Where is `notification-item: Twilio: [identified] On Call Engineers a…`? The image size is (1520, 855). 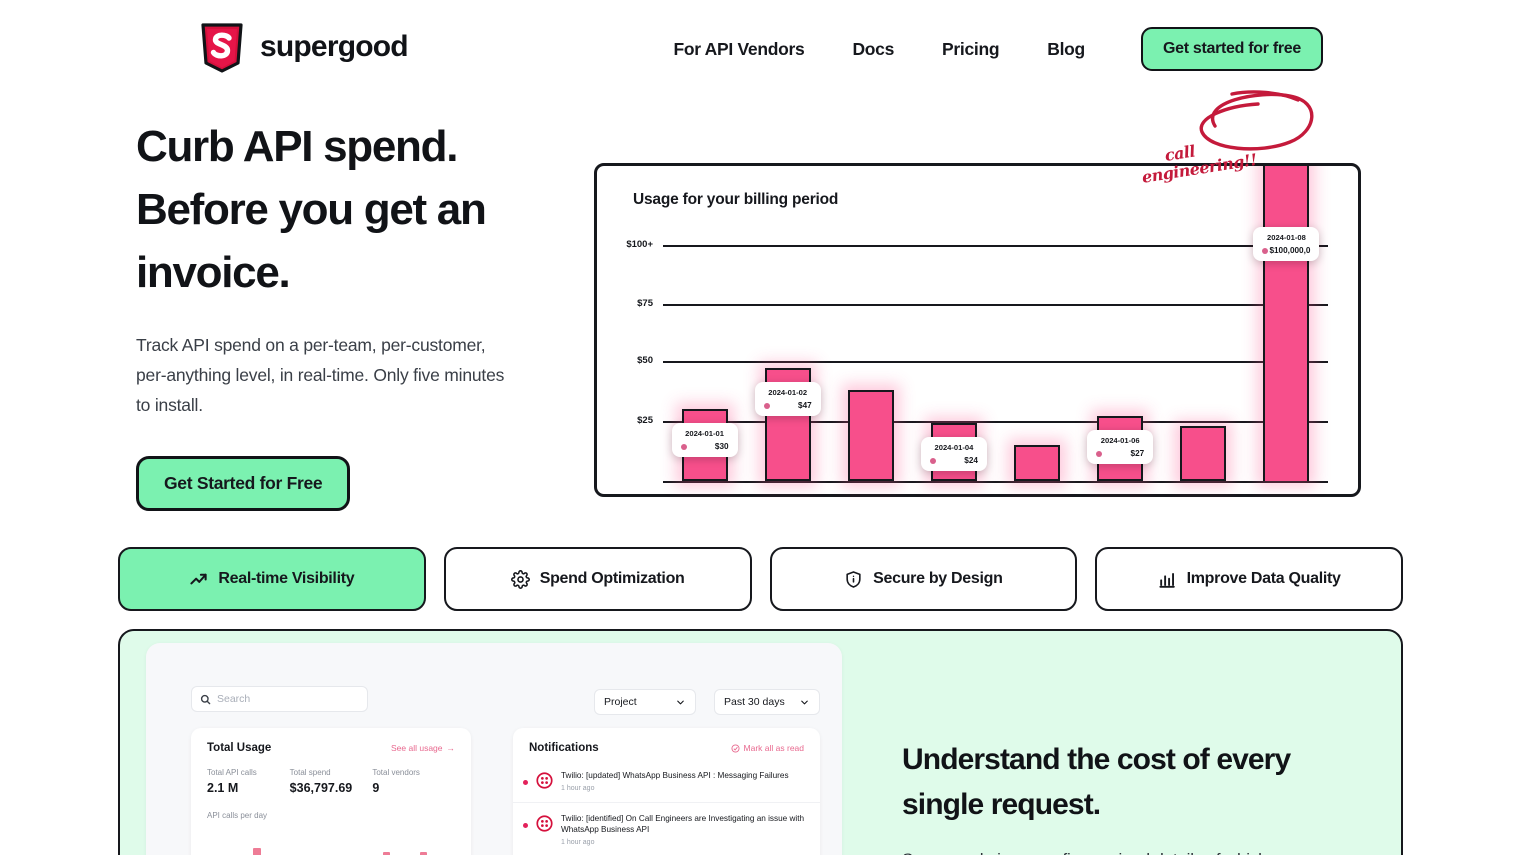
notification-item: Twilio: [identified] On Call Engineers a… is located at coordinates (666, 829).